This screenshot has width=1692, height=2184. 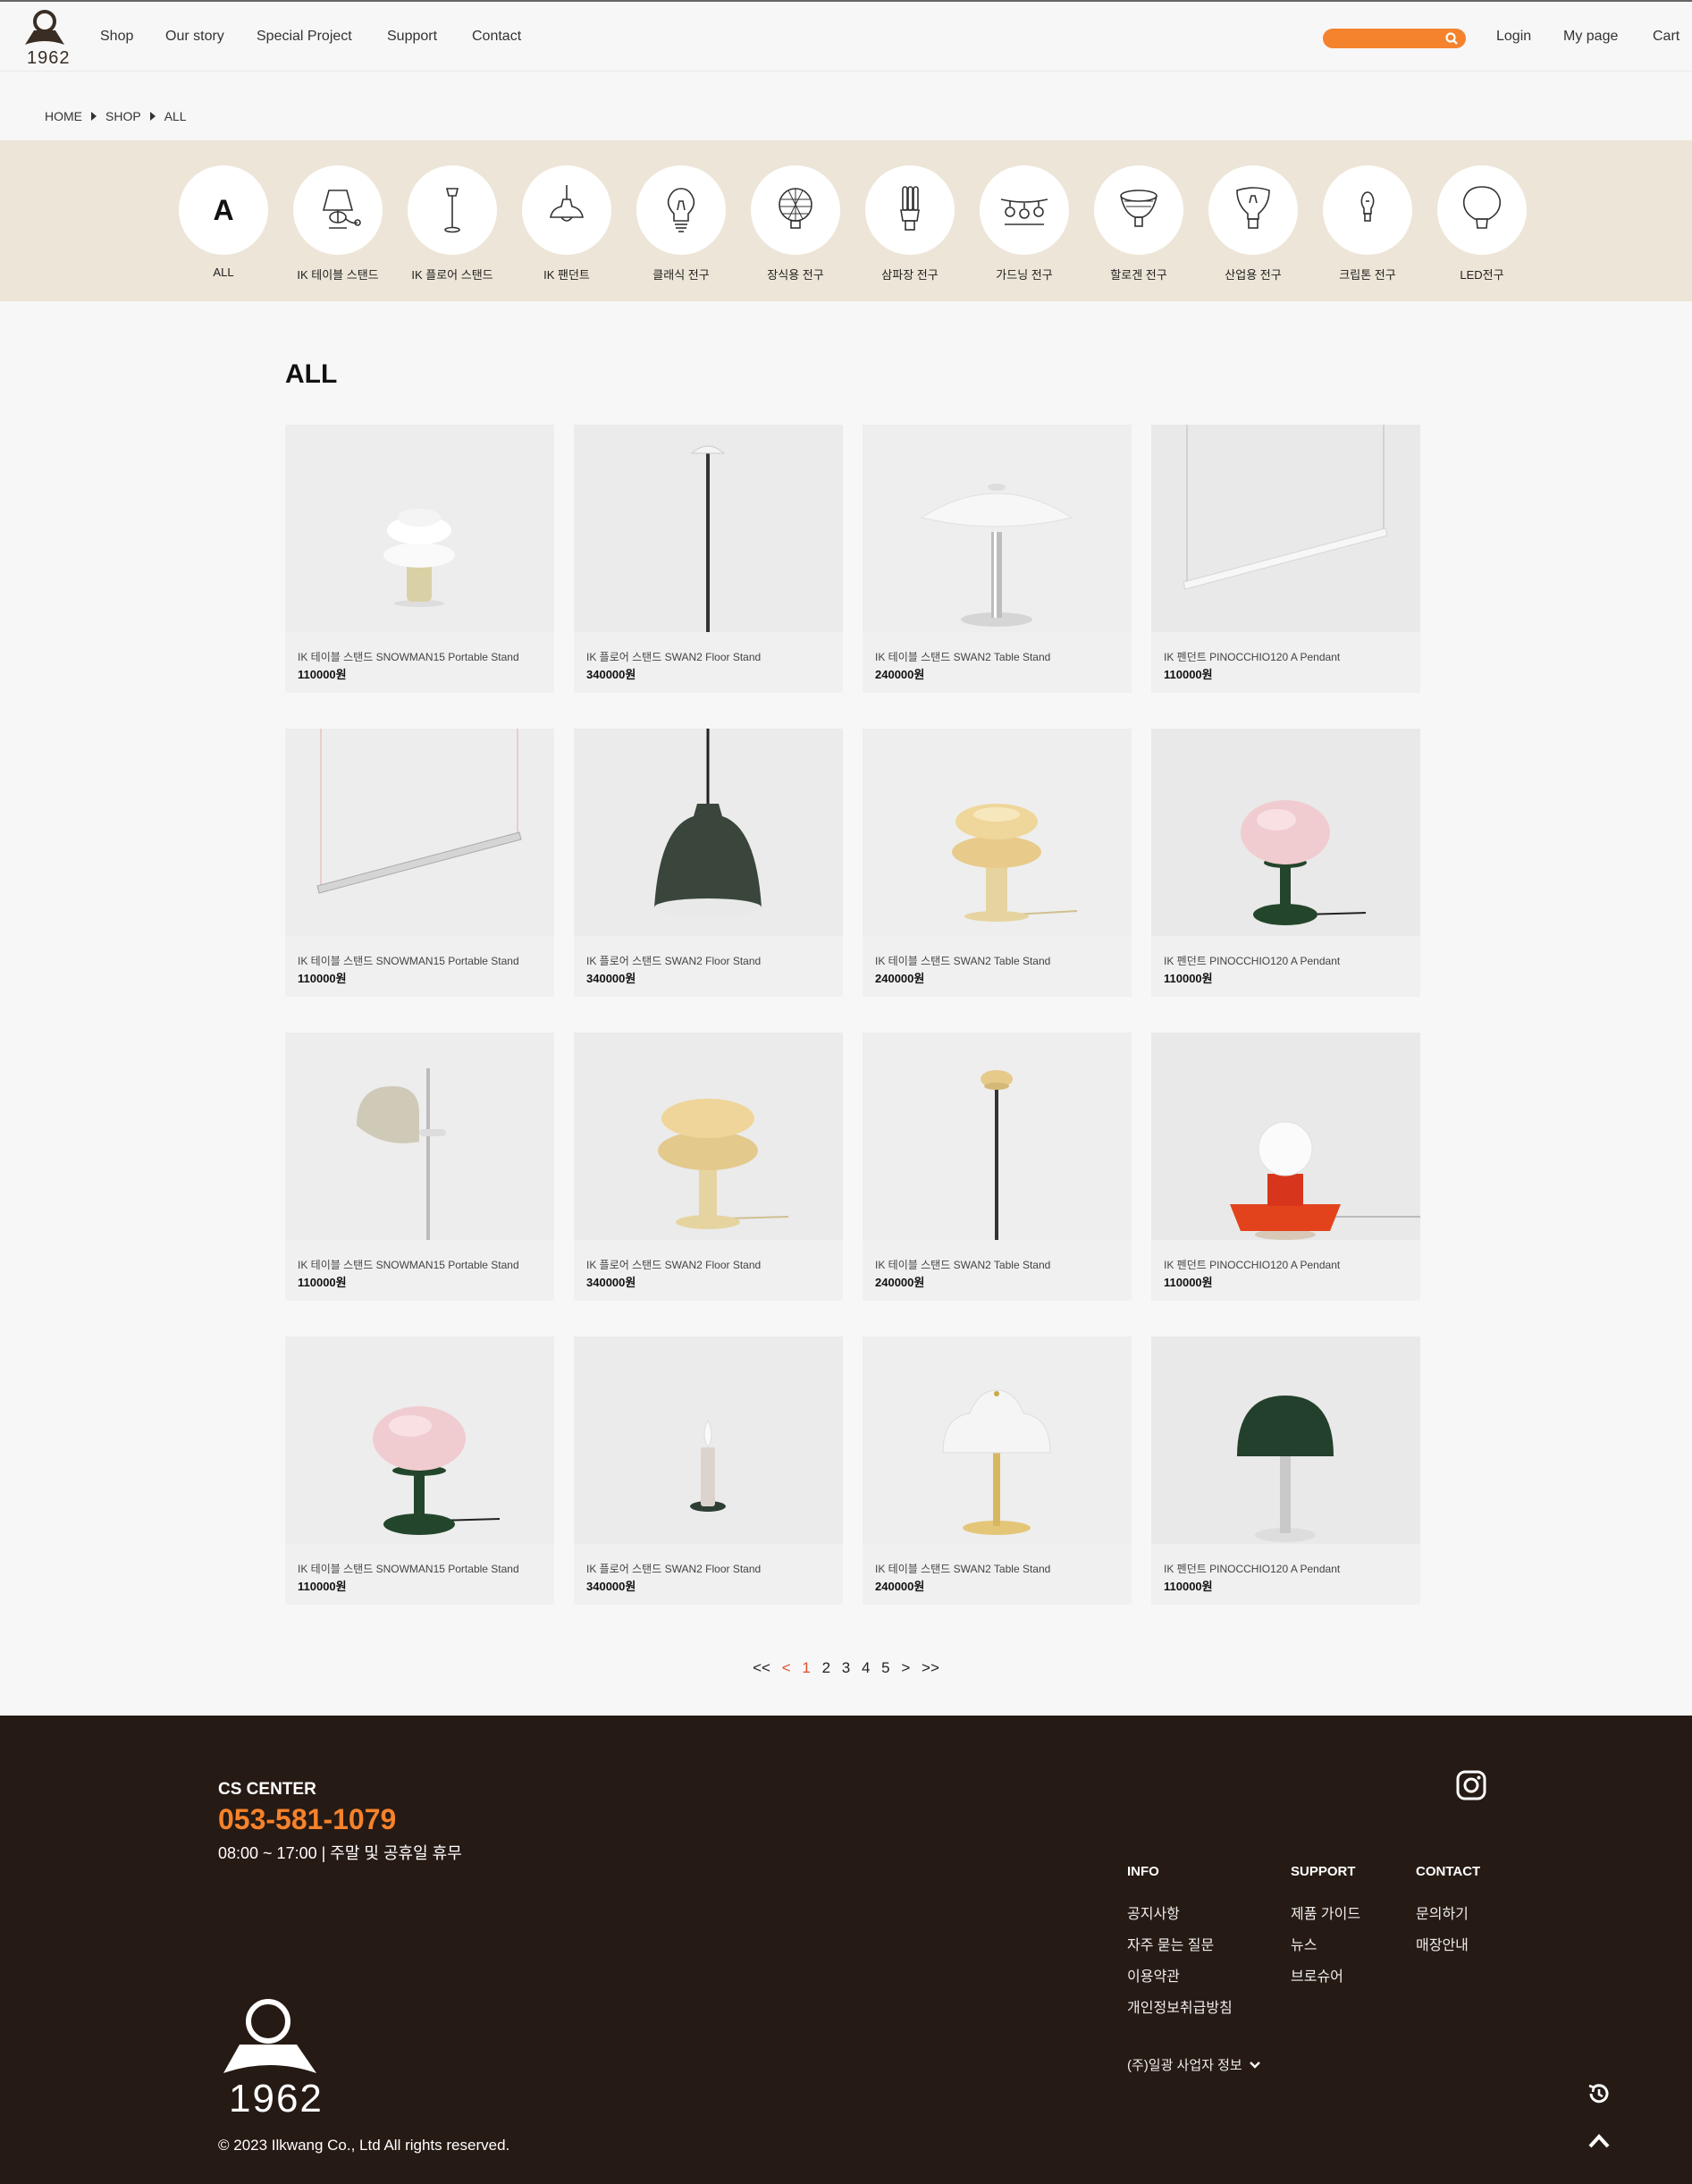 I want to click on search-input, so click(x=1395, y=38).